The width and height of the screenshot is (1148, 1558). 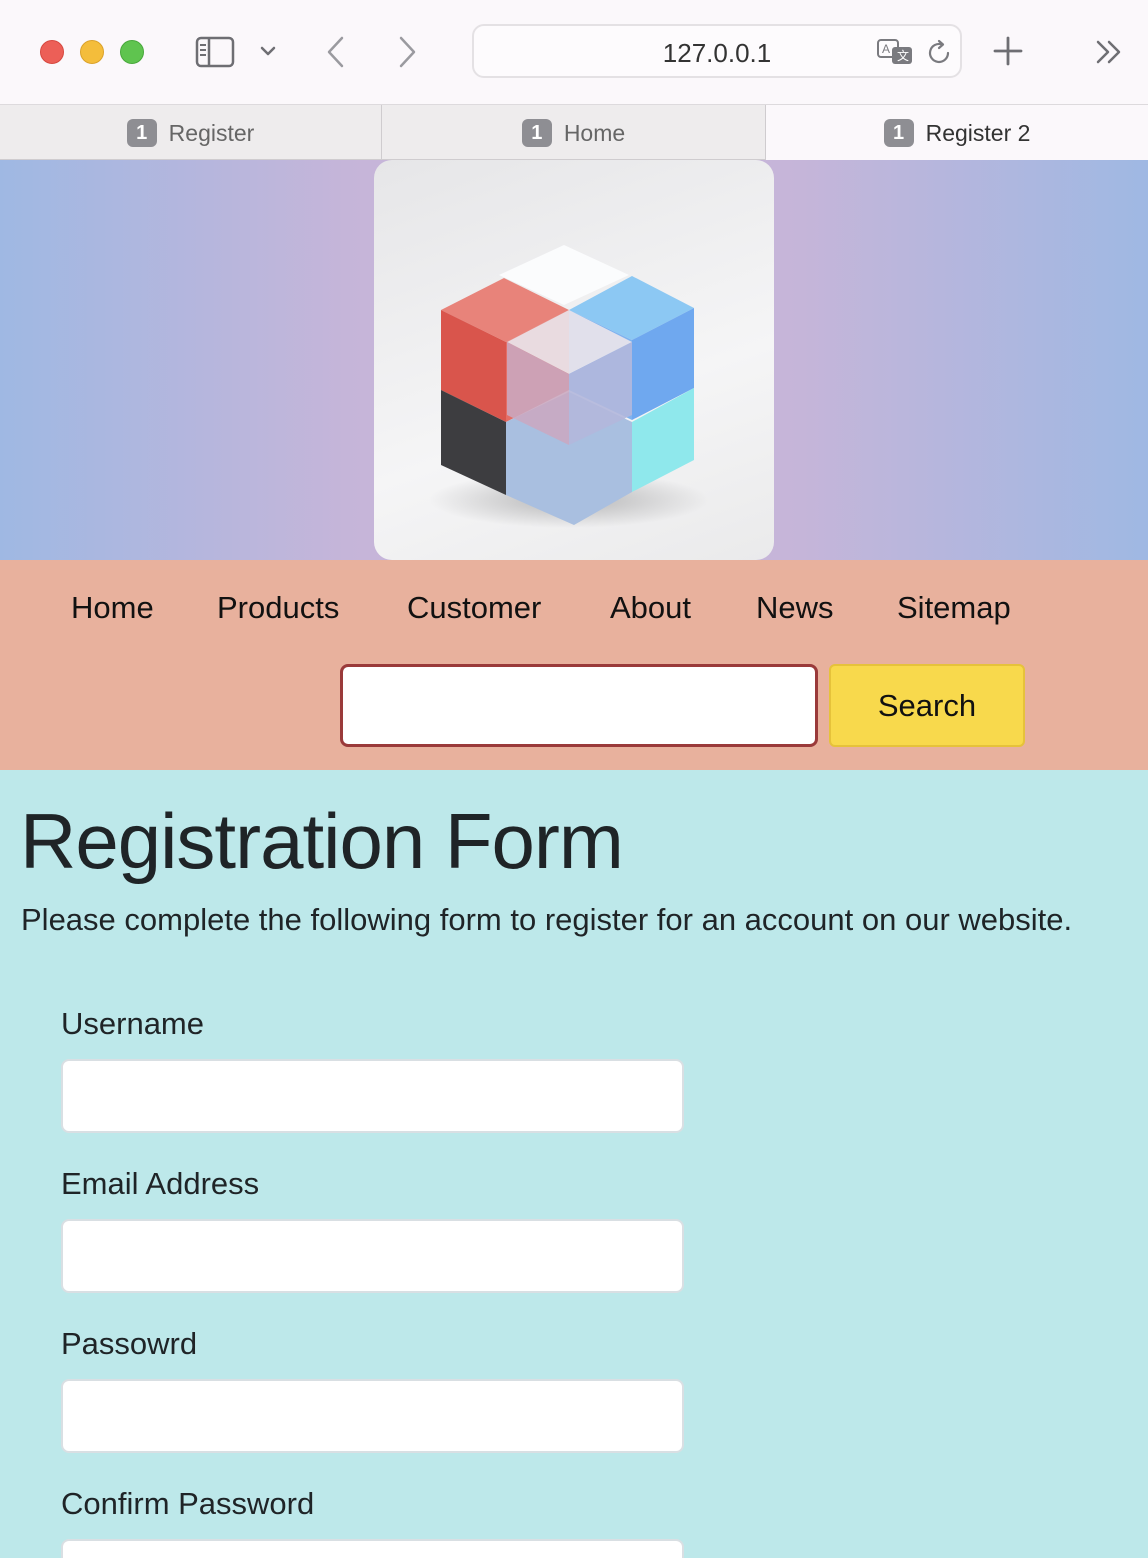 What do you see at coordinates (112, 608) in the screenshot?
I see `nav-home-link: Home` at bounding box center [112, 608].